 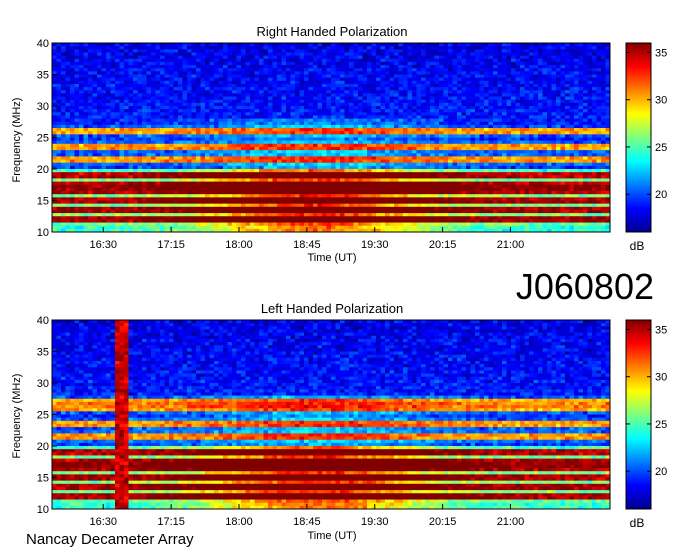 I want to click on chart-title-left: Left Handed Polarization, so click(x=332, y=308).